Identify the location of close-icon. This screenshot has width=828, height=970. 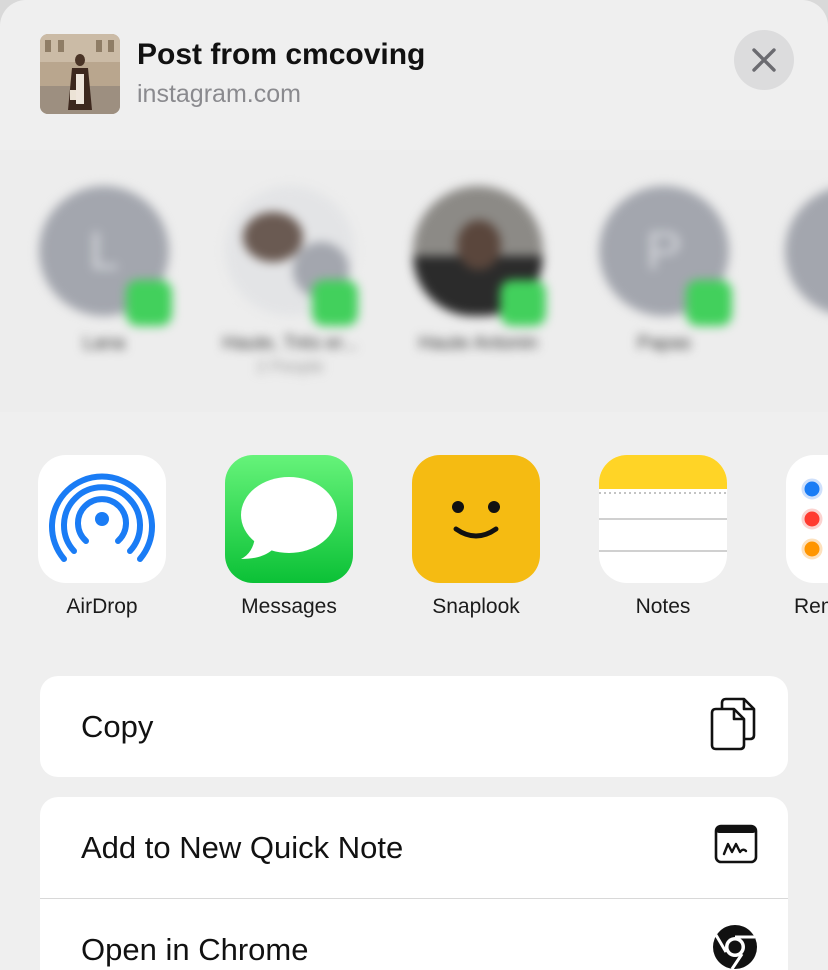
(764, 60).